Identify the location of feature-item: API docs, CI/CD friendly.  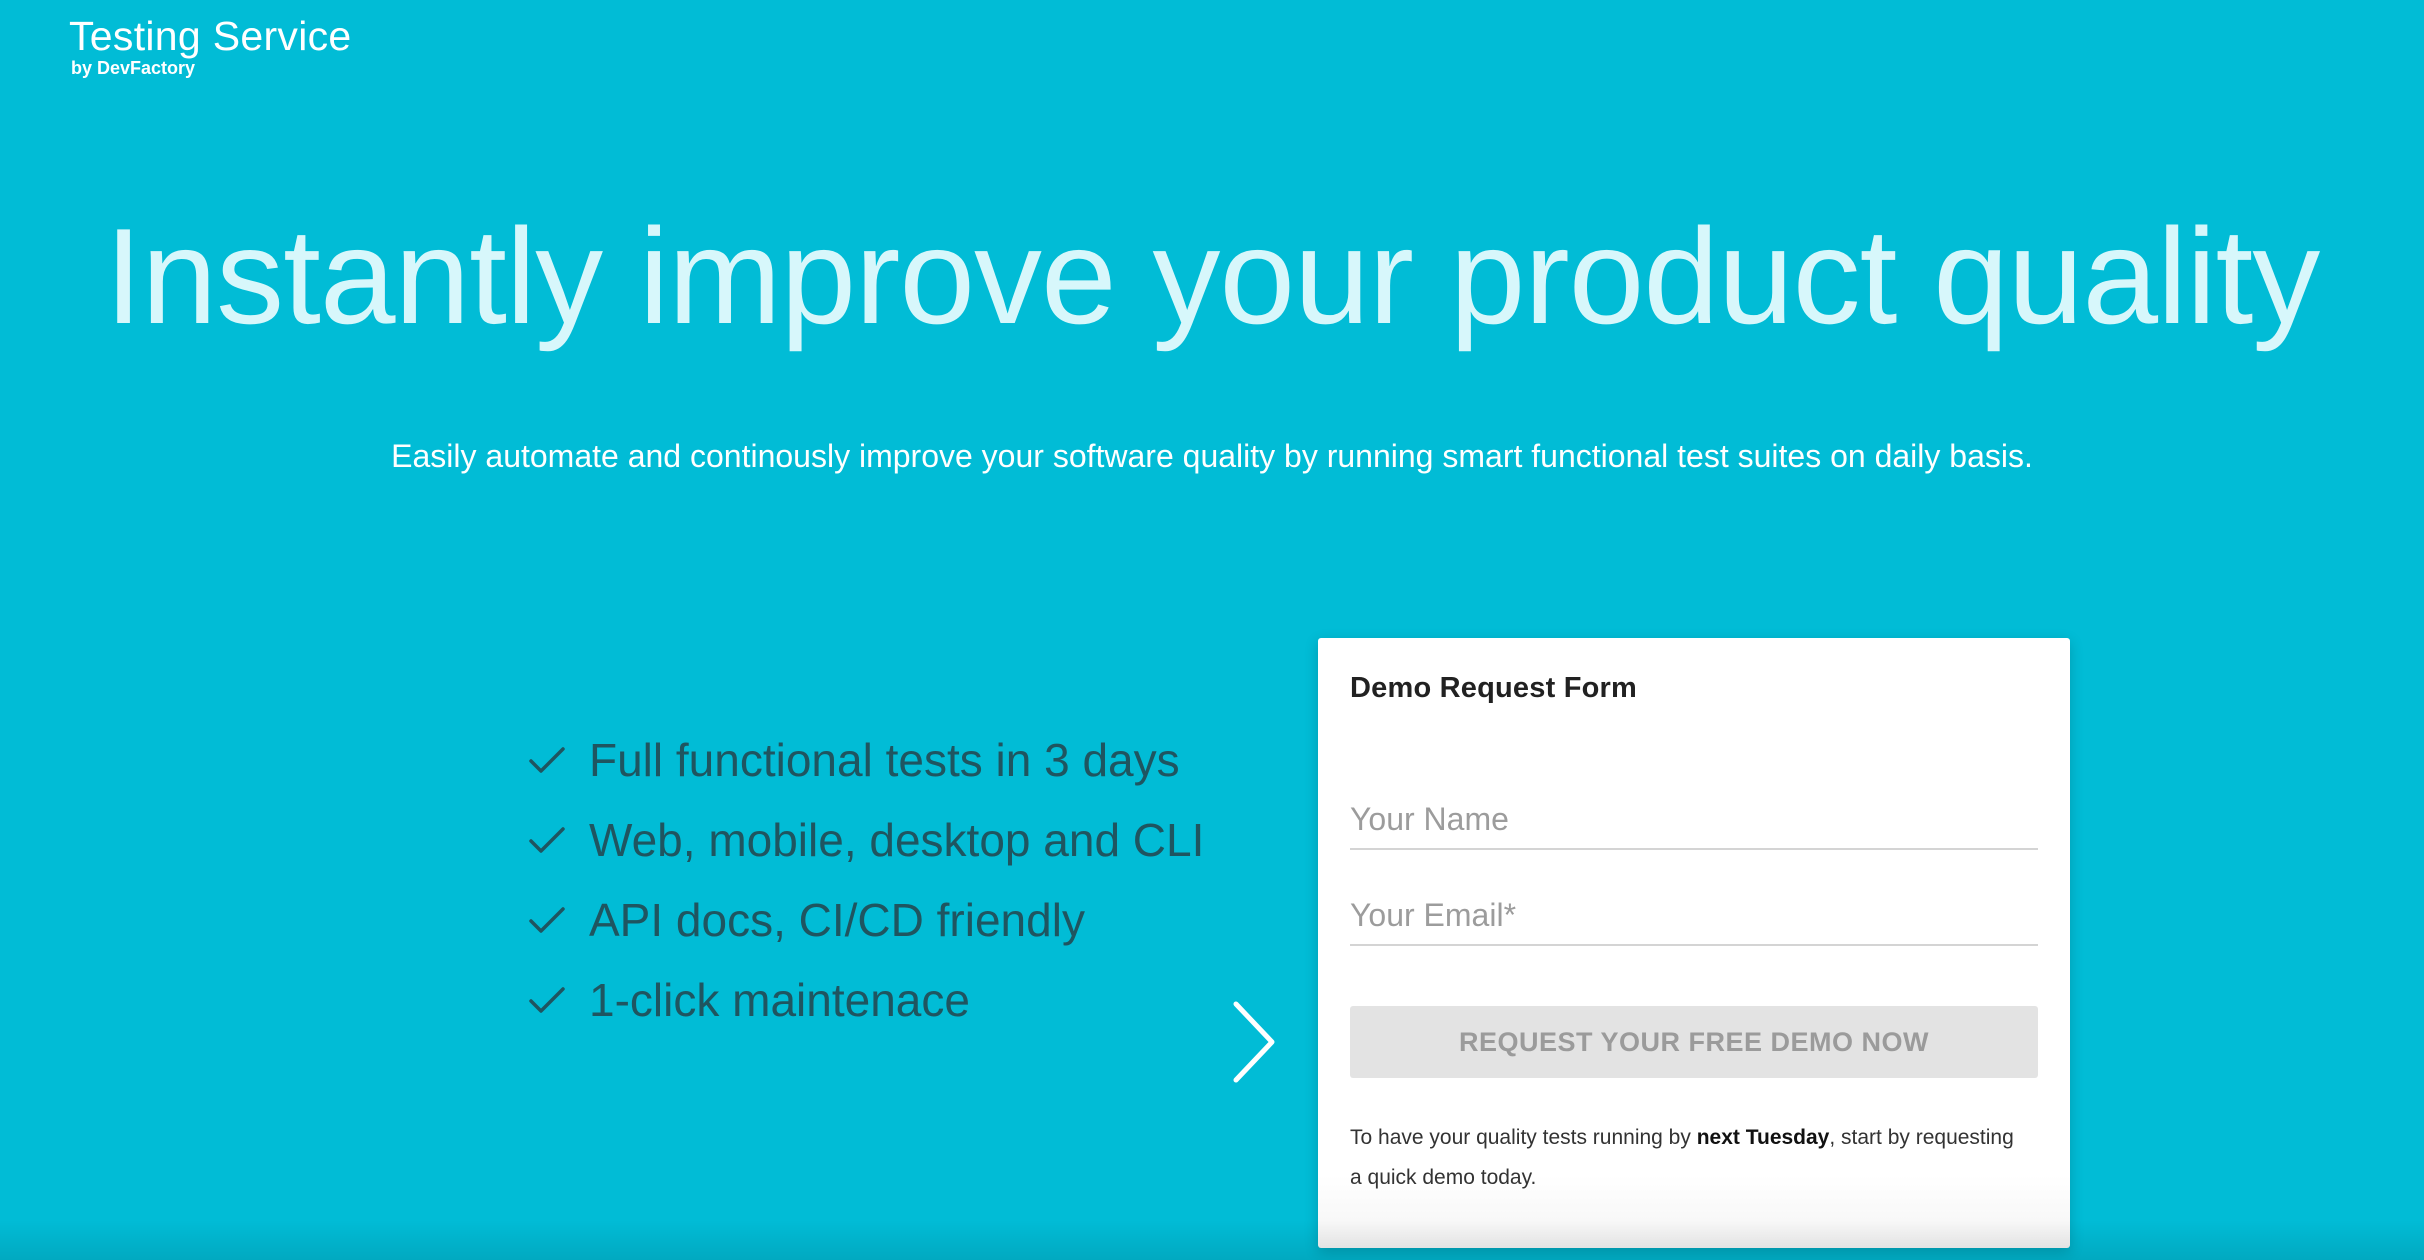
(864, 920).